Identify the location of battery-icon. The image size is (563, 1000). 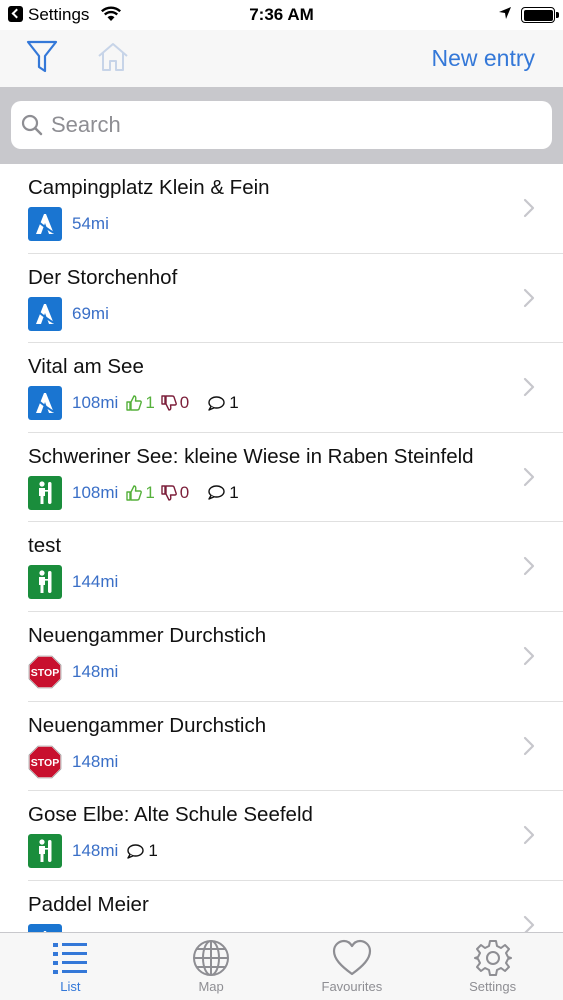
(540, 15).